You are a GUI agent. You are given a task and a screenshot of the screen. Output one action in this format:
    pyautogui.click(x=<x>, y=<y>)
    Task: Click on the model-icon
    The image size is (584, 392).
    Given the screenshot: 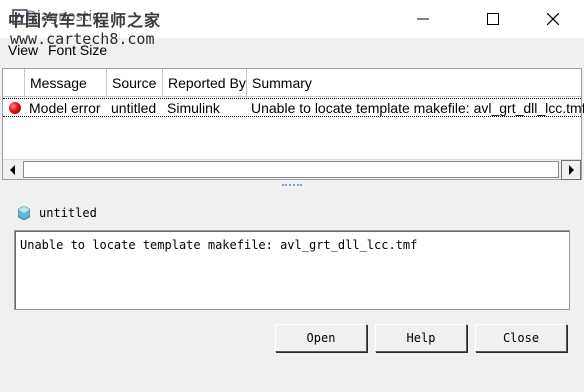 What is the action you would take?
    pyautogui.click(x=24, y=213)
    